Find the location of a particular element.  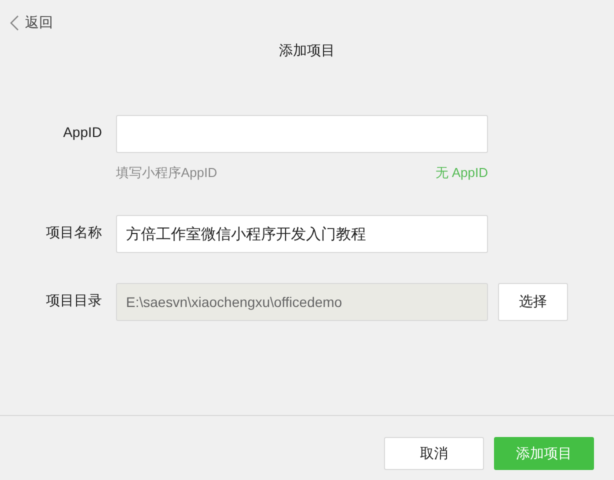

back-link: 返回 is located at coordinates (31, 23).